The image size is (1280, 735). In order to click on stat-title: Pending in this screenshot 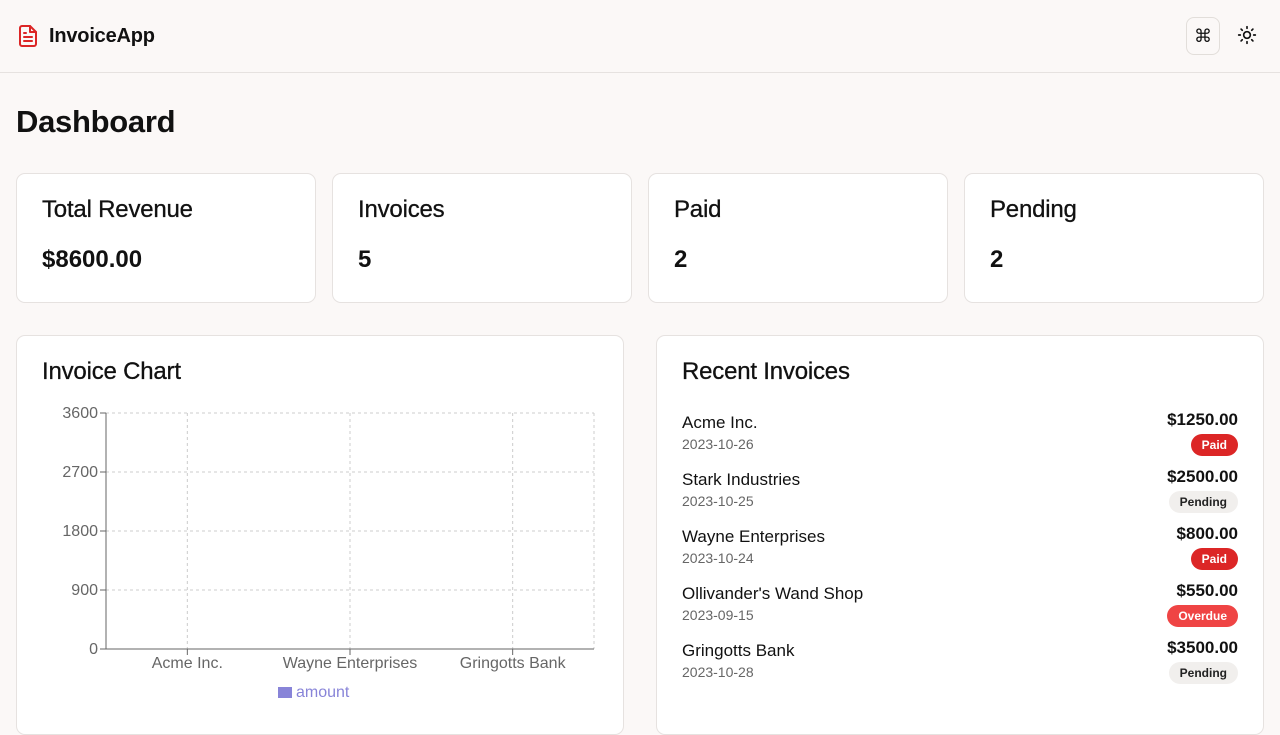, I will do `click(1033, 209)`.